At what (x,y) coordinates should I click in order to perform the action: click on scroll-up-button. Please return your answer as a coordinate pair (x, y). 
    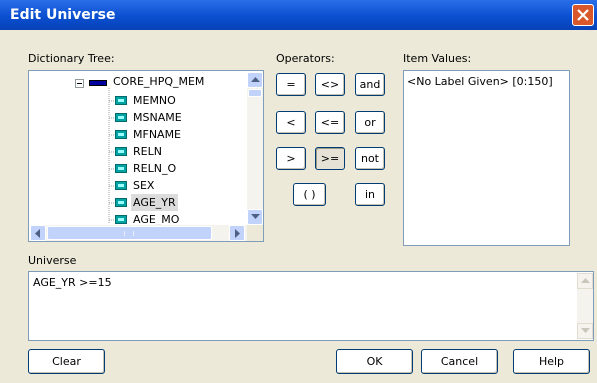
    Looking at the image, I should click on (255, 80).